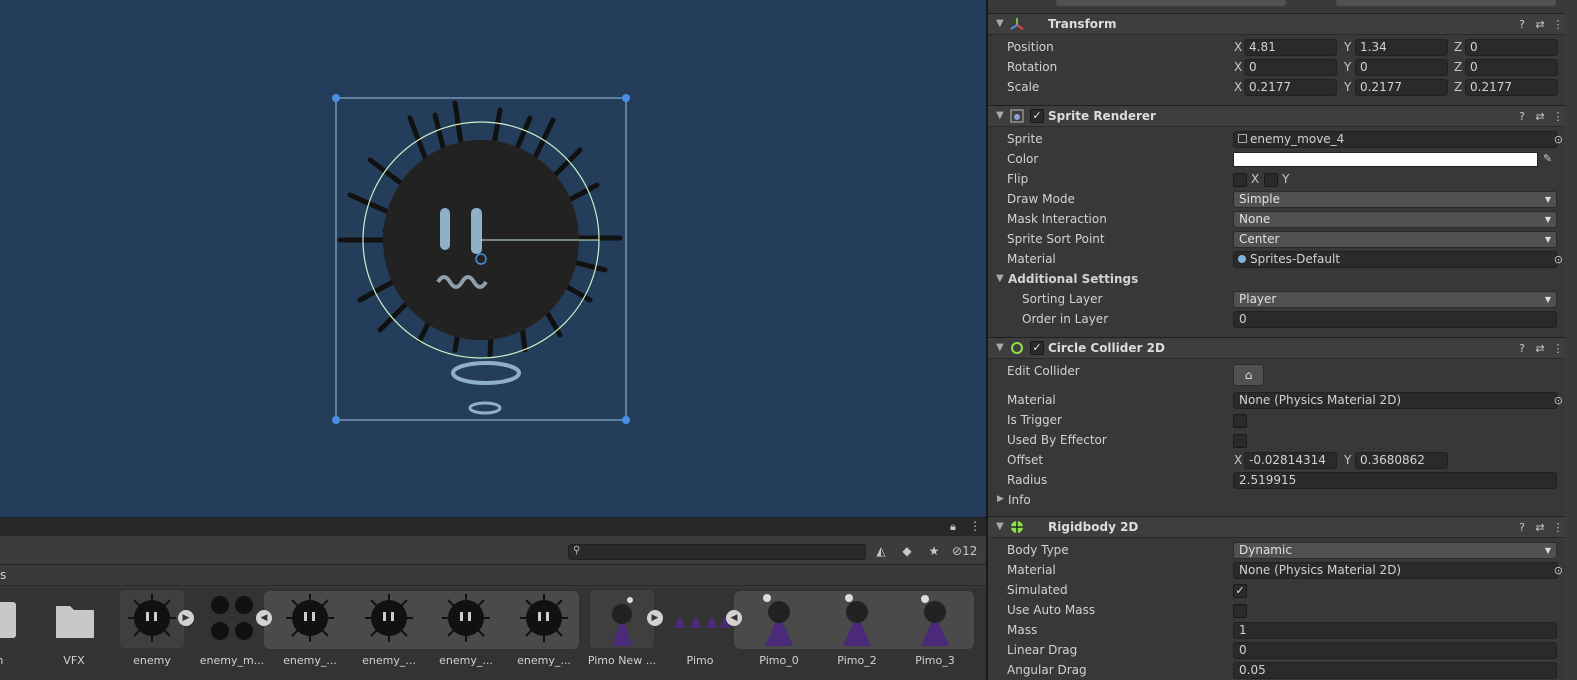 This screenshot has width=1577, height=680. I want to click on material-object-field: Sprites-Default, so click(1395, 259).